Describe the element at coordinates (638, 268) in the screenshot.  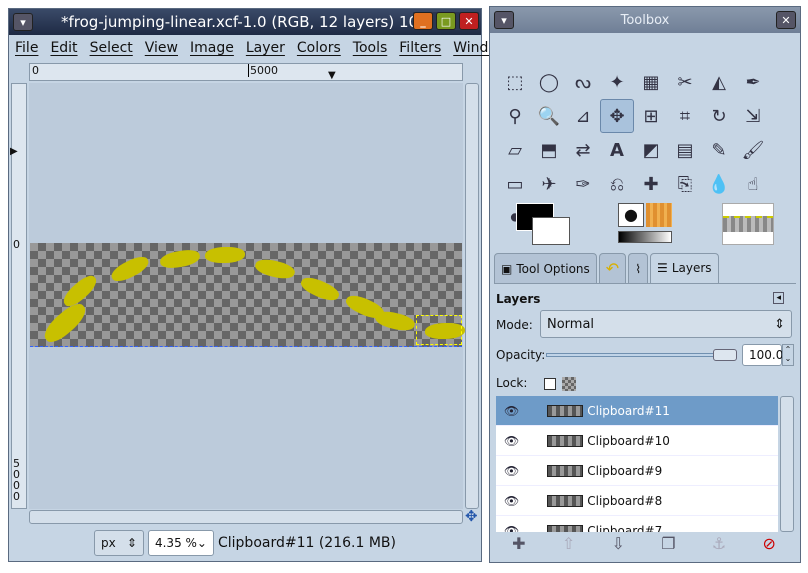
I see `tab-paths: ⌇` at that location.